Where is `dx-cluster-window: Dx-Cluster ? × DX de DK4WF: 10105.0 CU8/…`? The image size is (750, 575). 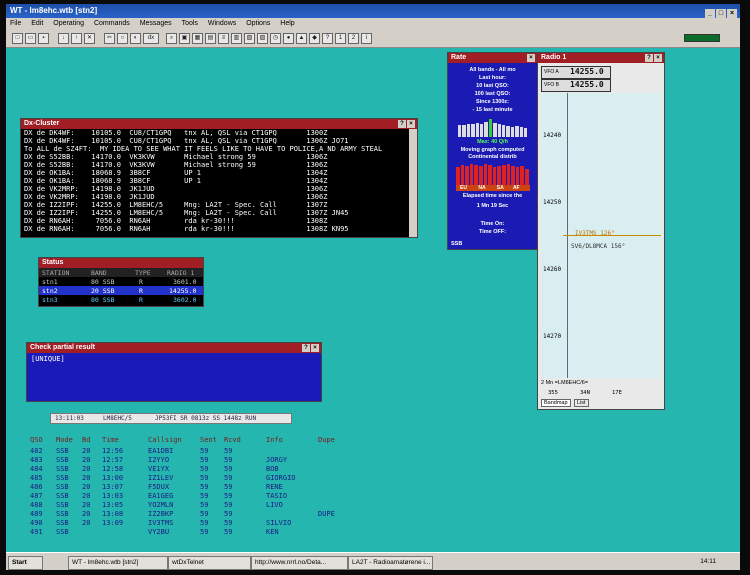
dx-cluster-window: Dx-Cluster ? × DX de DK4WF: 10105.0 CU8/… is located at coordinates (219, 178).